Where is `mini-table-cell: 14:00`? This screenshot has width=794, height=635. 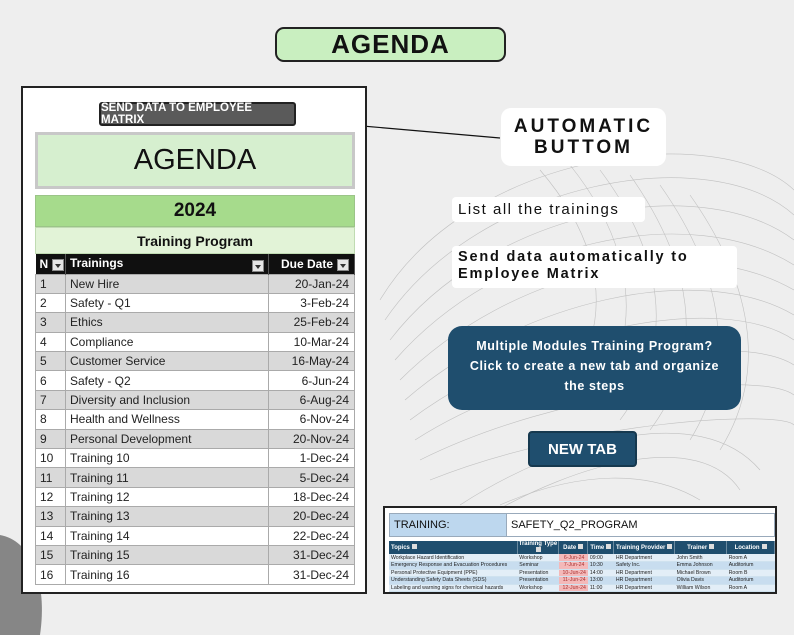 mini-table-cell: 14:00 is located at coordinates (600, 573).